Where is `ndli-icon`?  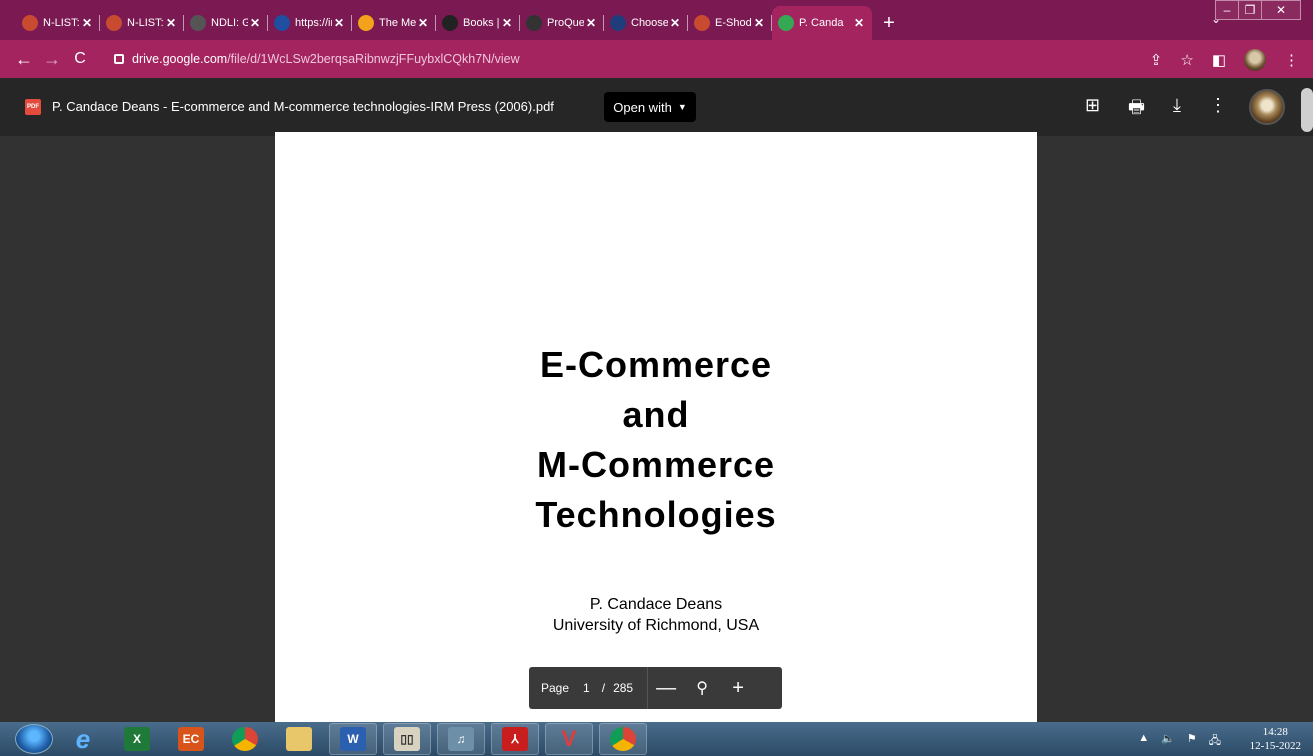
ndli-icon is located at coordinates (198, 23).